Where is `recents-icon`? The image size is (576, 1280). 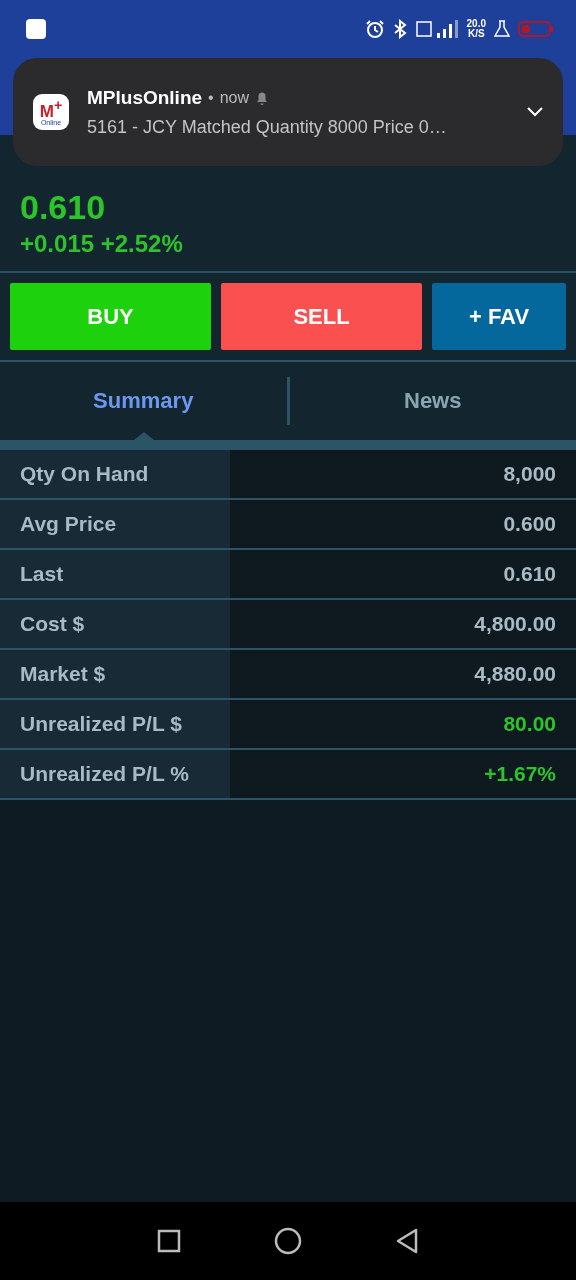
recents-icon is located at coordinates (168, 1241).